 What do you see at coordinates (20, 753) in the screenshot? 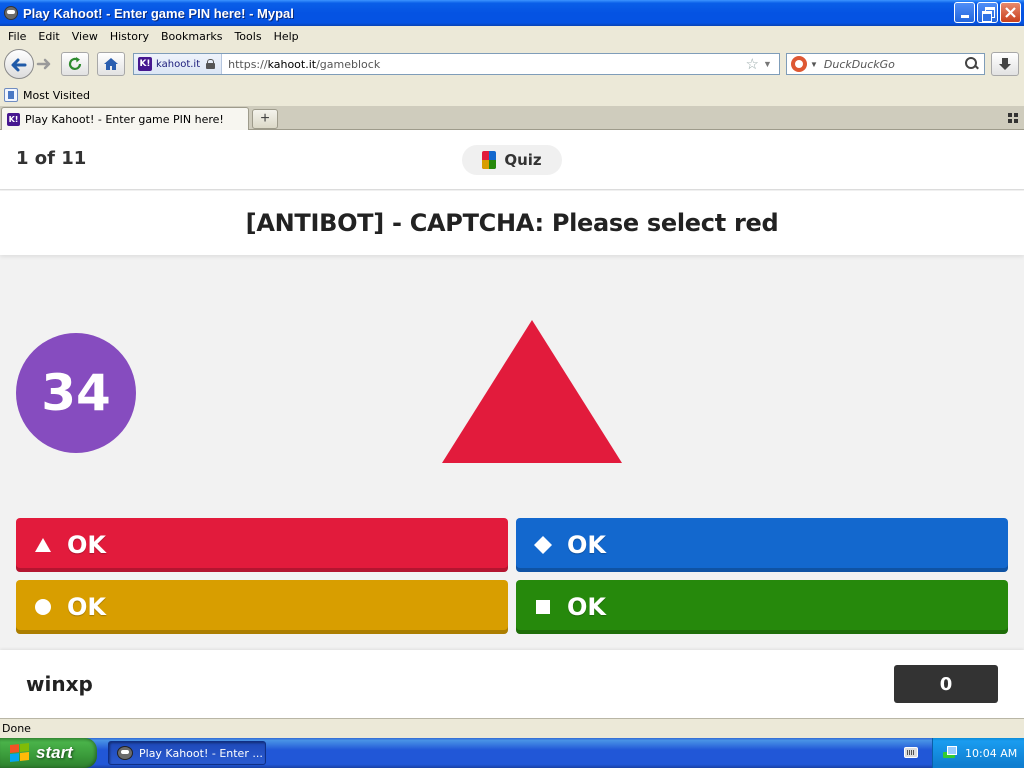
I see `windows-logo-icon` at bounding box center [20, 753].